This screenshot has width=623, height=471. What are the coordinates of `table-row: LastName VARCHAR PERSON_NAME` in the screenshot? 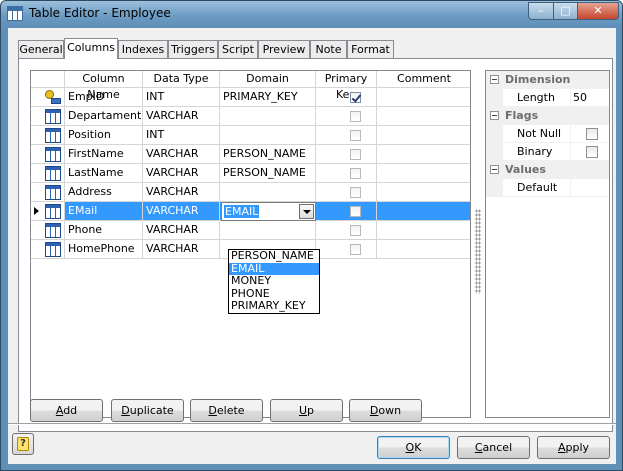 It's located at (250, 173).